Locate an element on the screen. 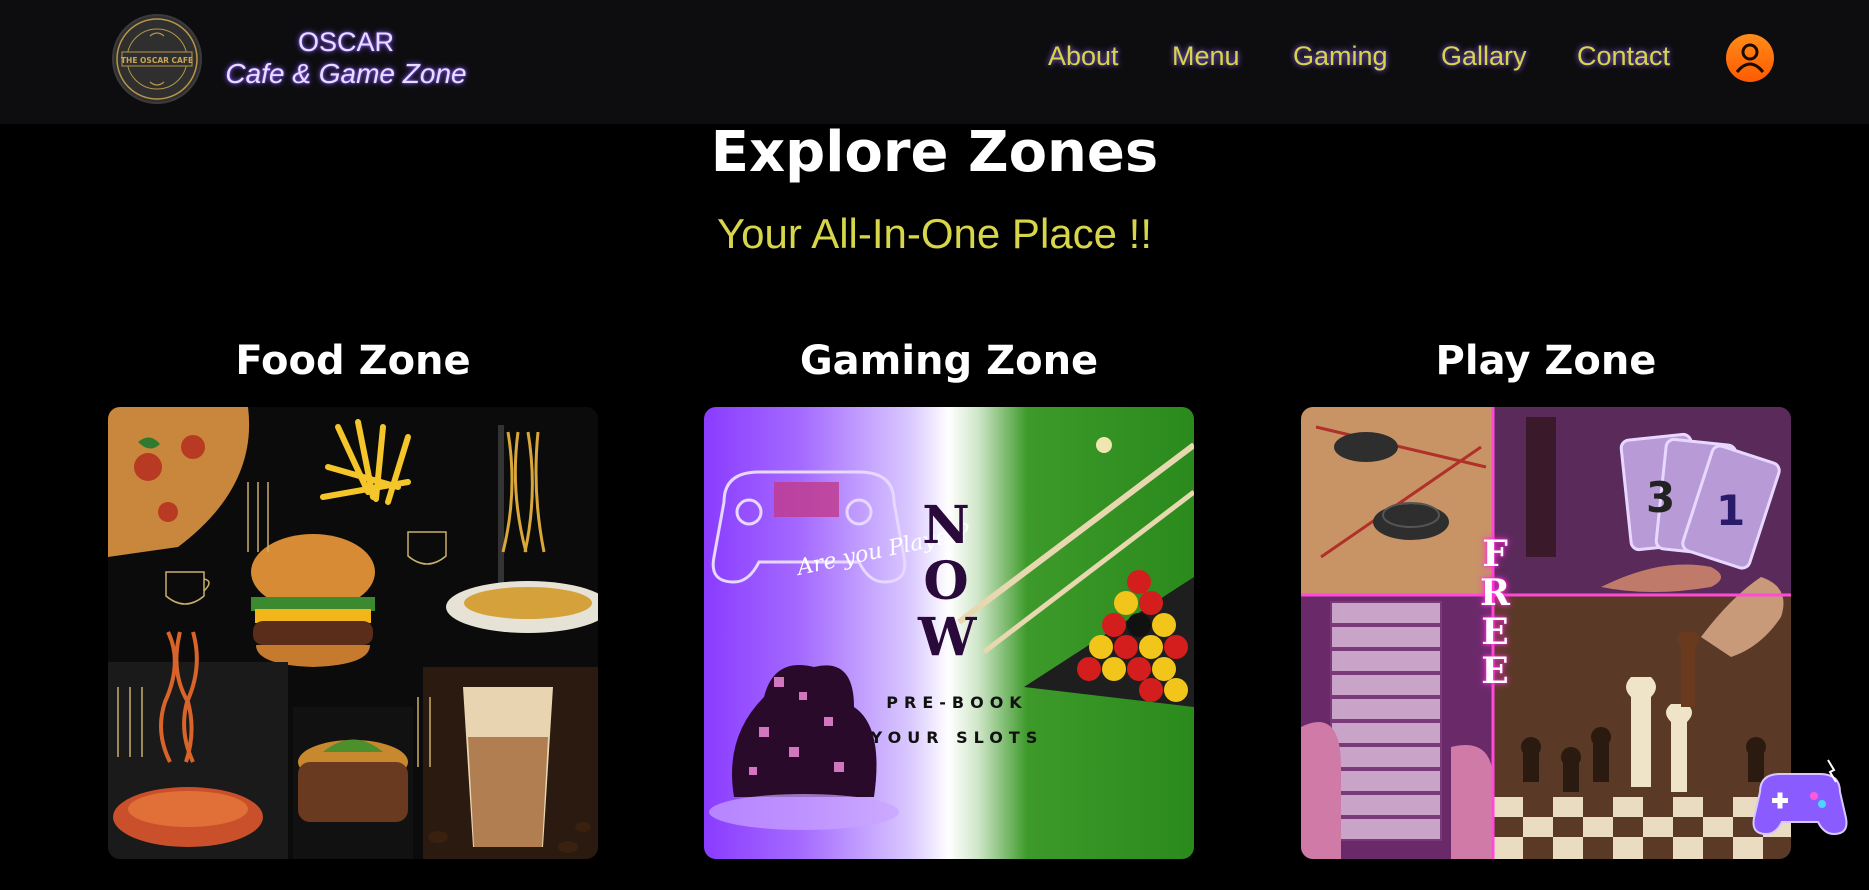 The width and height of the screenshot is (1869, 890). free-letter-r: R is located at coordinates (1495, 593).